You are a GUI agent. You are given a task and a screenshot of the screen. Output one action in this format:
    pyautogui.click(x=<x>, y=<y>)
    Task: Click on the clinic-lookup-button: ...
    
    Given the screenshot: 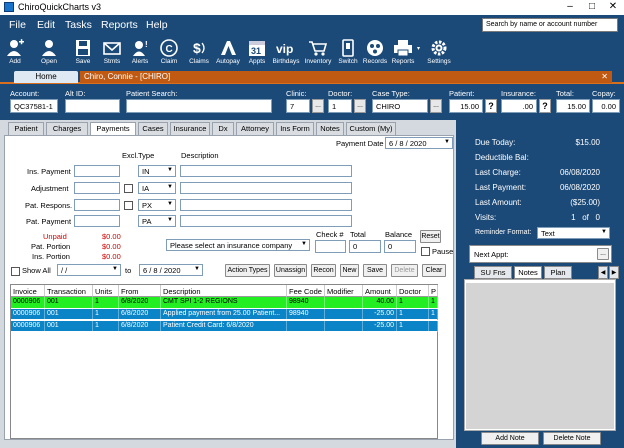 What is the action you would take?
    pyautogui.click(x=318, y=106)
    